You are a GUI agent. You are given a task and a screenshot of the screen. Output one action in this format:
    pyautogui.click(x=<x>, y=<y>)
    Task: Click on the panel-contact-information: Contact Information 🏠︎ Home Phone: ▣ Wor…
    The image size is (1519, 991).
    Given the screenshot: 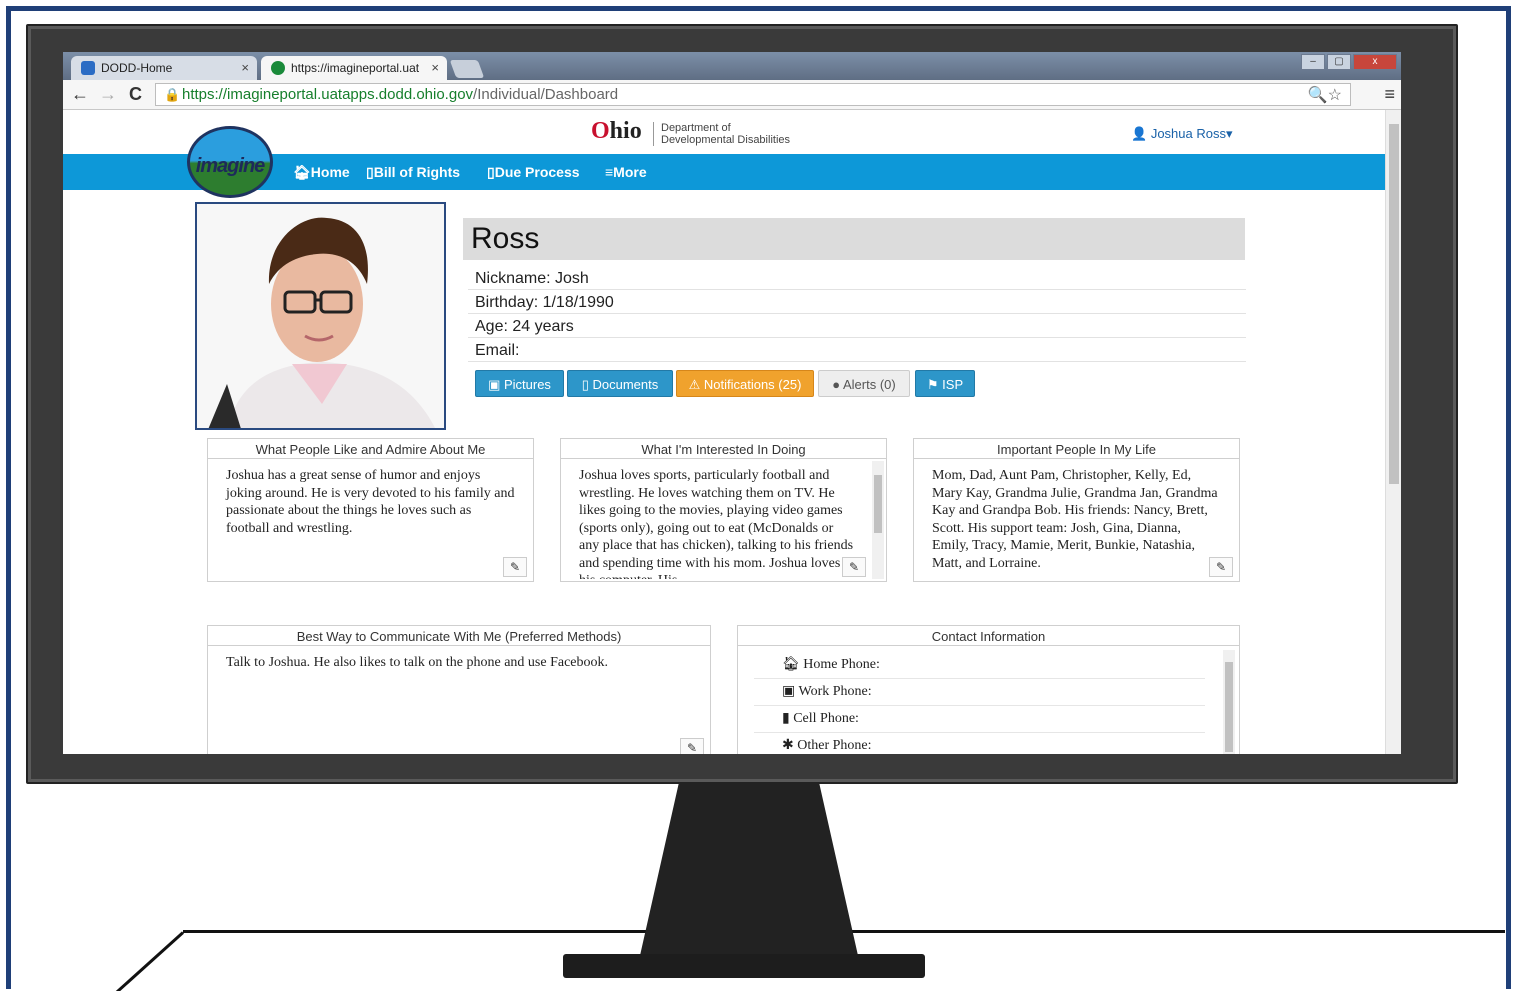 What is the action you would take?
    pyautogui.click(x=988, y=689)
    